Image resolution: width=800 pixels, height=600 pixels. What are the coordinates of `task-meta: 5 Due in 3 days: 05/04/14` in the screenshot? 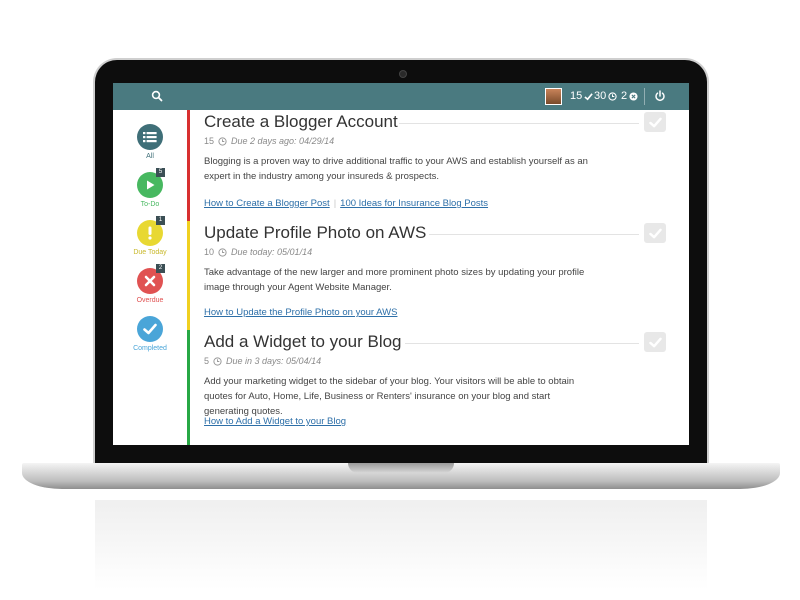 It's located at (262, 361).